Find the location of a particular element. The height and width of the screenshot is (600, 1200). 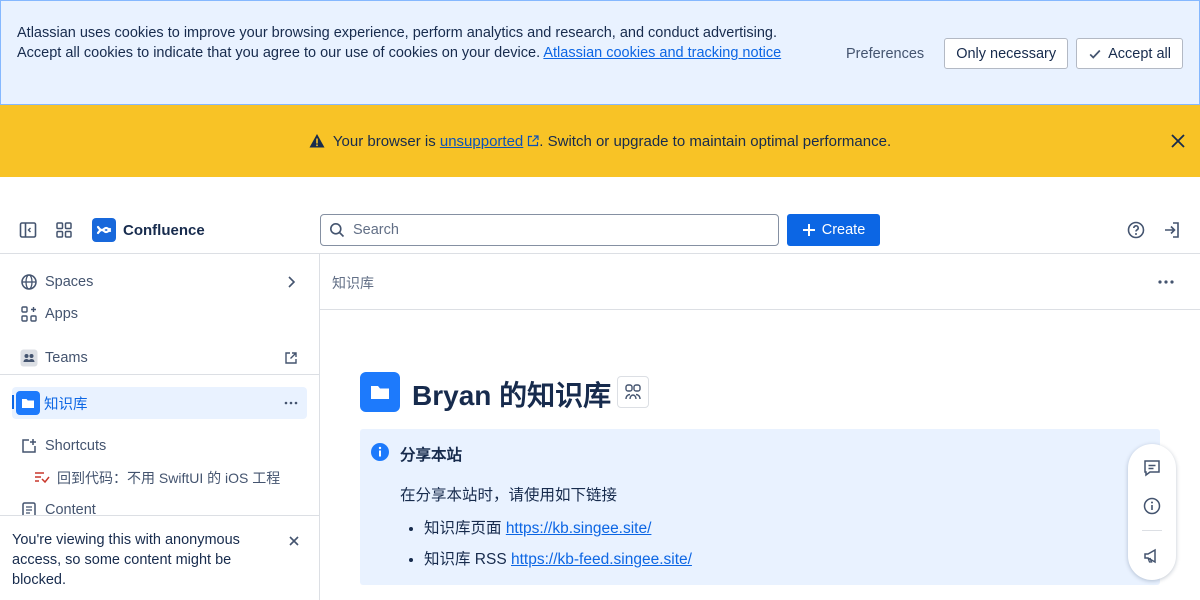

sidebar-item-apps: Apps is located at coordinates (159, 314).